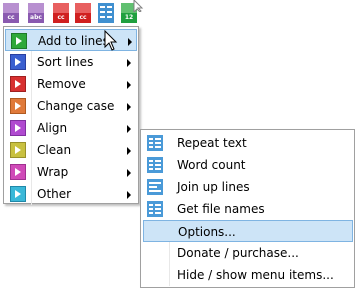 The height and width of the screenshot is (288, 355). I want to click on submenu-item-join-up-lines: Join up lines, so click(248, 187).